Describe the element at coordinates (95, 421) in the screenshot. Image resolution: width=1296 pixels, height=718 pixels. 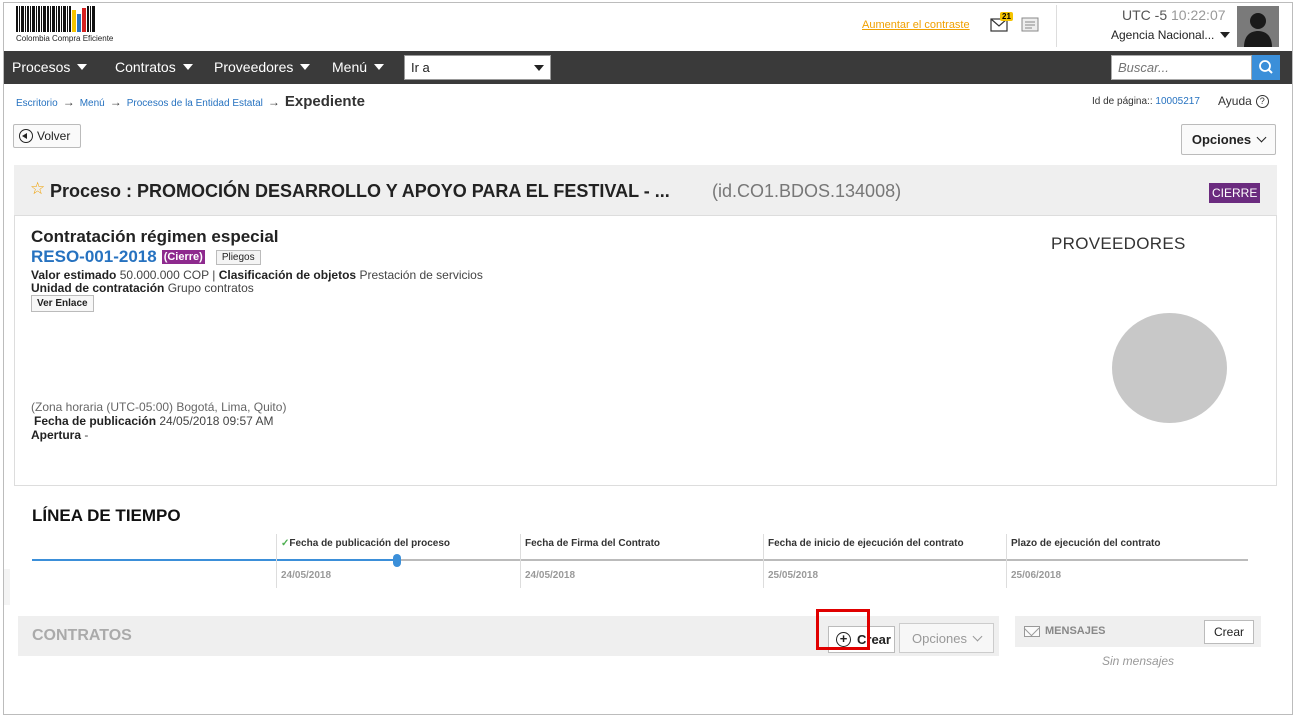
I see `publication-label: Fecha de publicación` at that location.